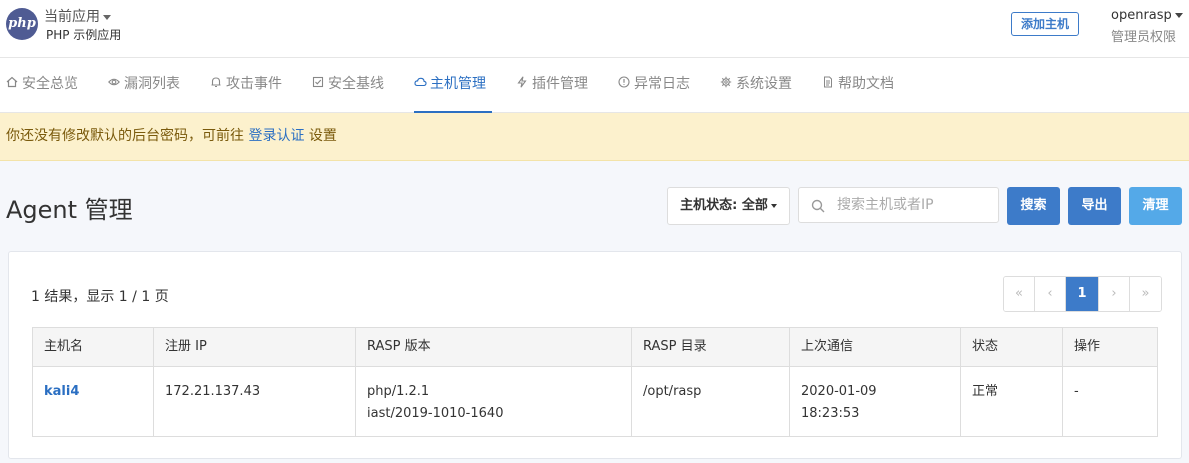 This screenshot has height=463, width=1189. Describe the element at coordinates (398, 391) in the screenshot. I see `version-line: php/1.2.1` at that location.